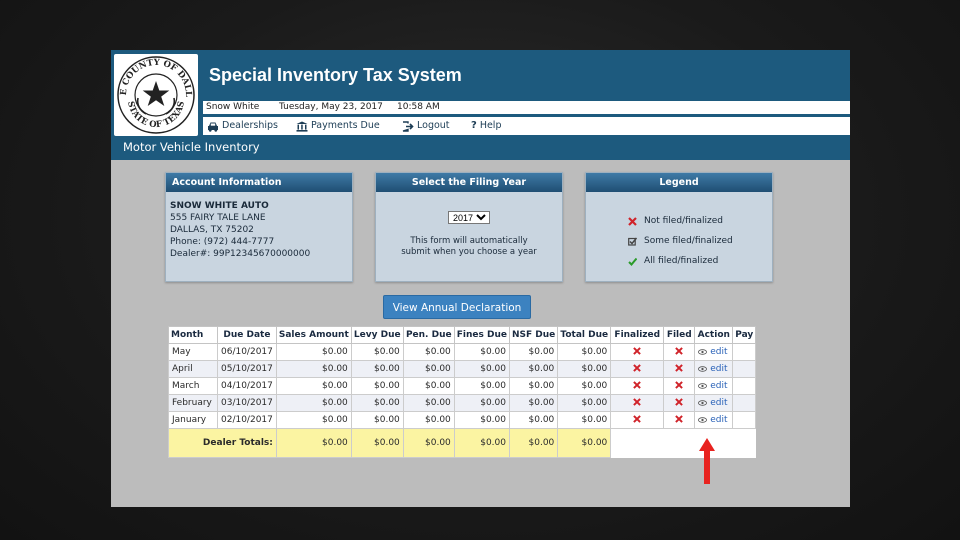 This screenshot has width=960, height=540. Describe the element at coordinates (247, 420) in the screenshot. I see `cell-due-date: 02/10/2017` at that location.